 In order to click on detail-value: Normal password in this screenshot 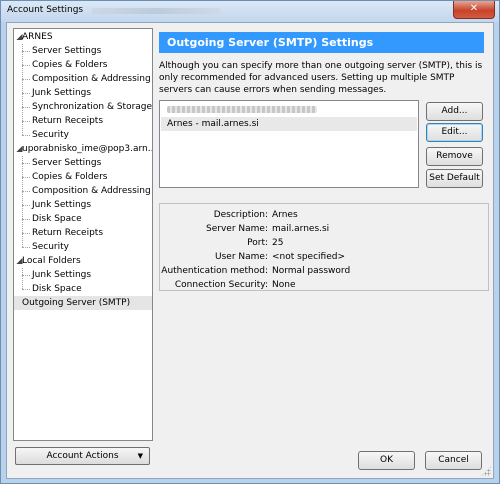, I will do `click(311, 271)`.